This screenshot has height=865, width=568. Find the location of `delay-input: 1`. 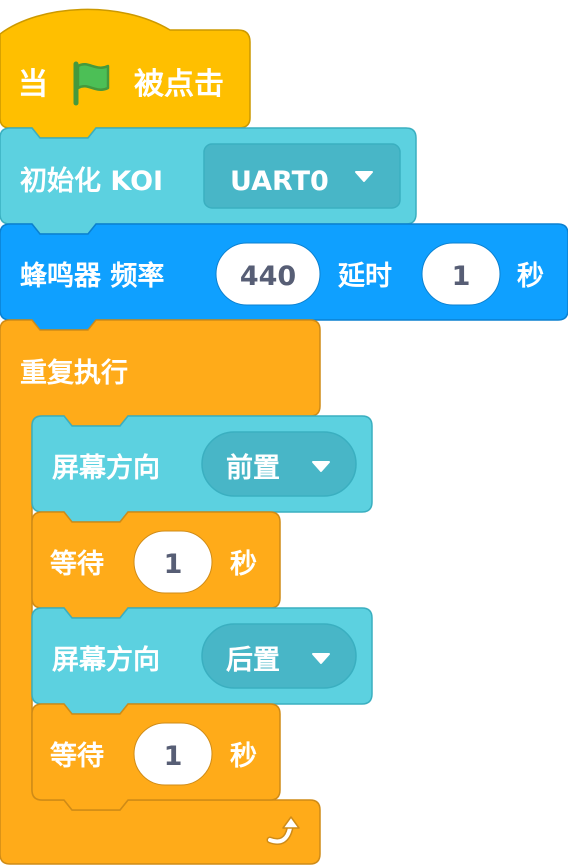

delay-input: 1 is located at coordinates (461, 274).